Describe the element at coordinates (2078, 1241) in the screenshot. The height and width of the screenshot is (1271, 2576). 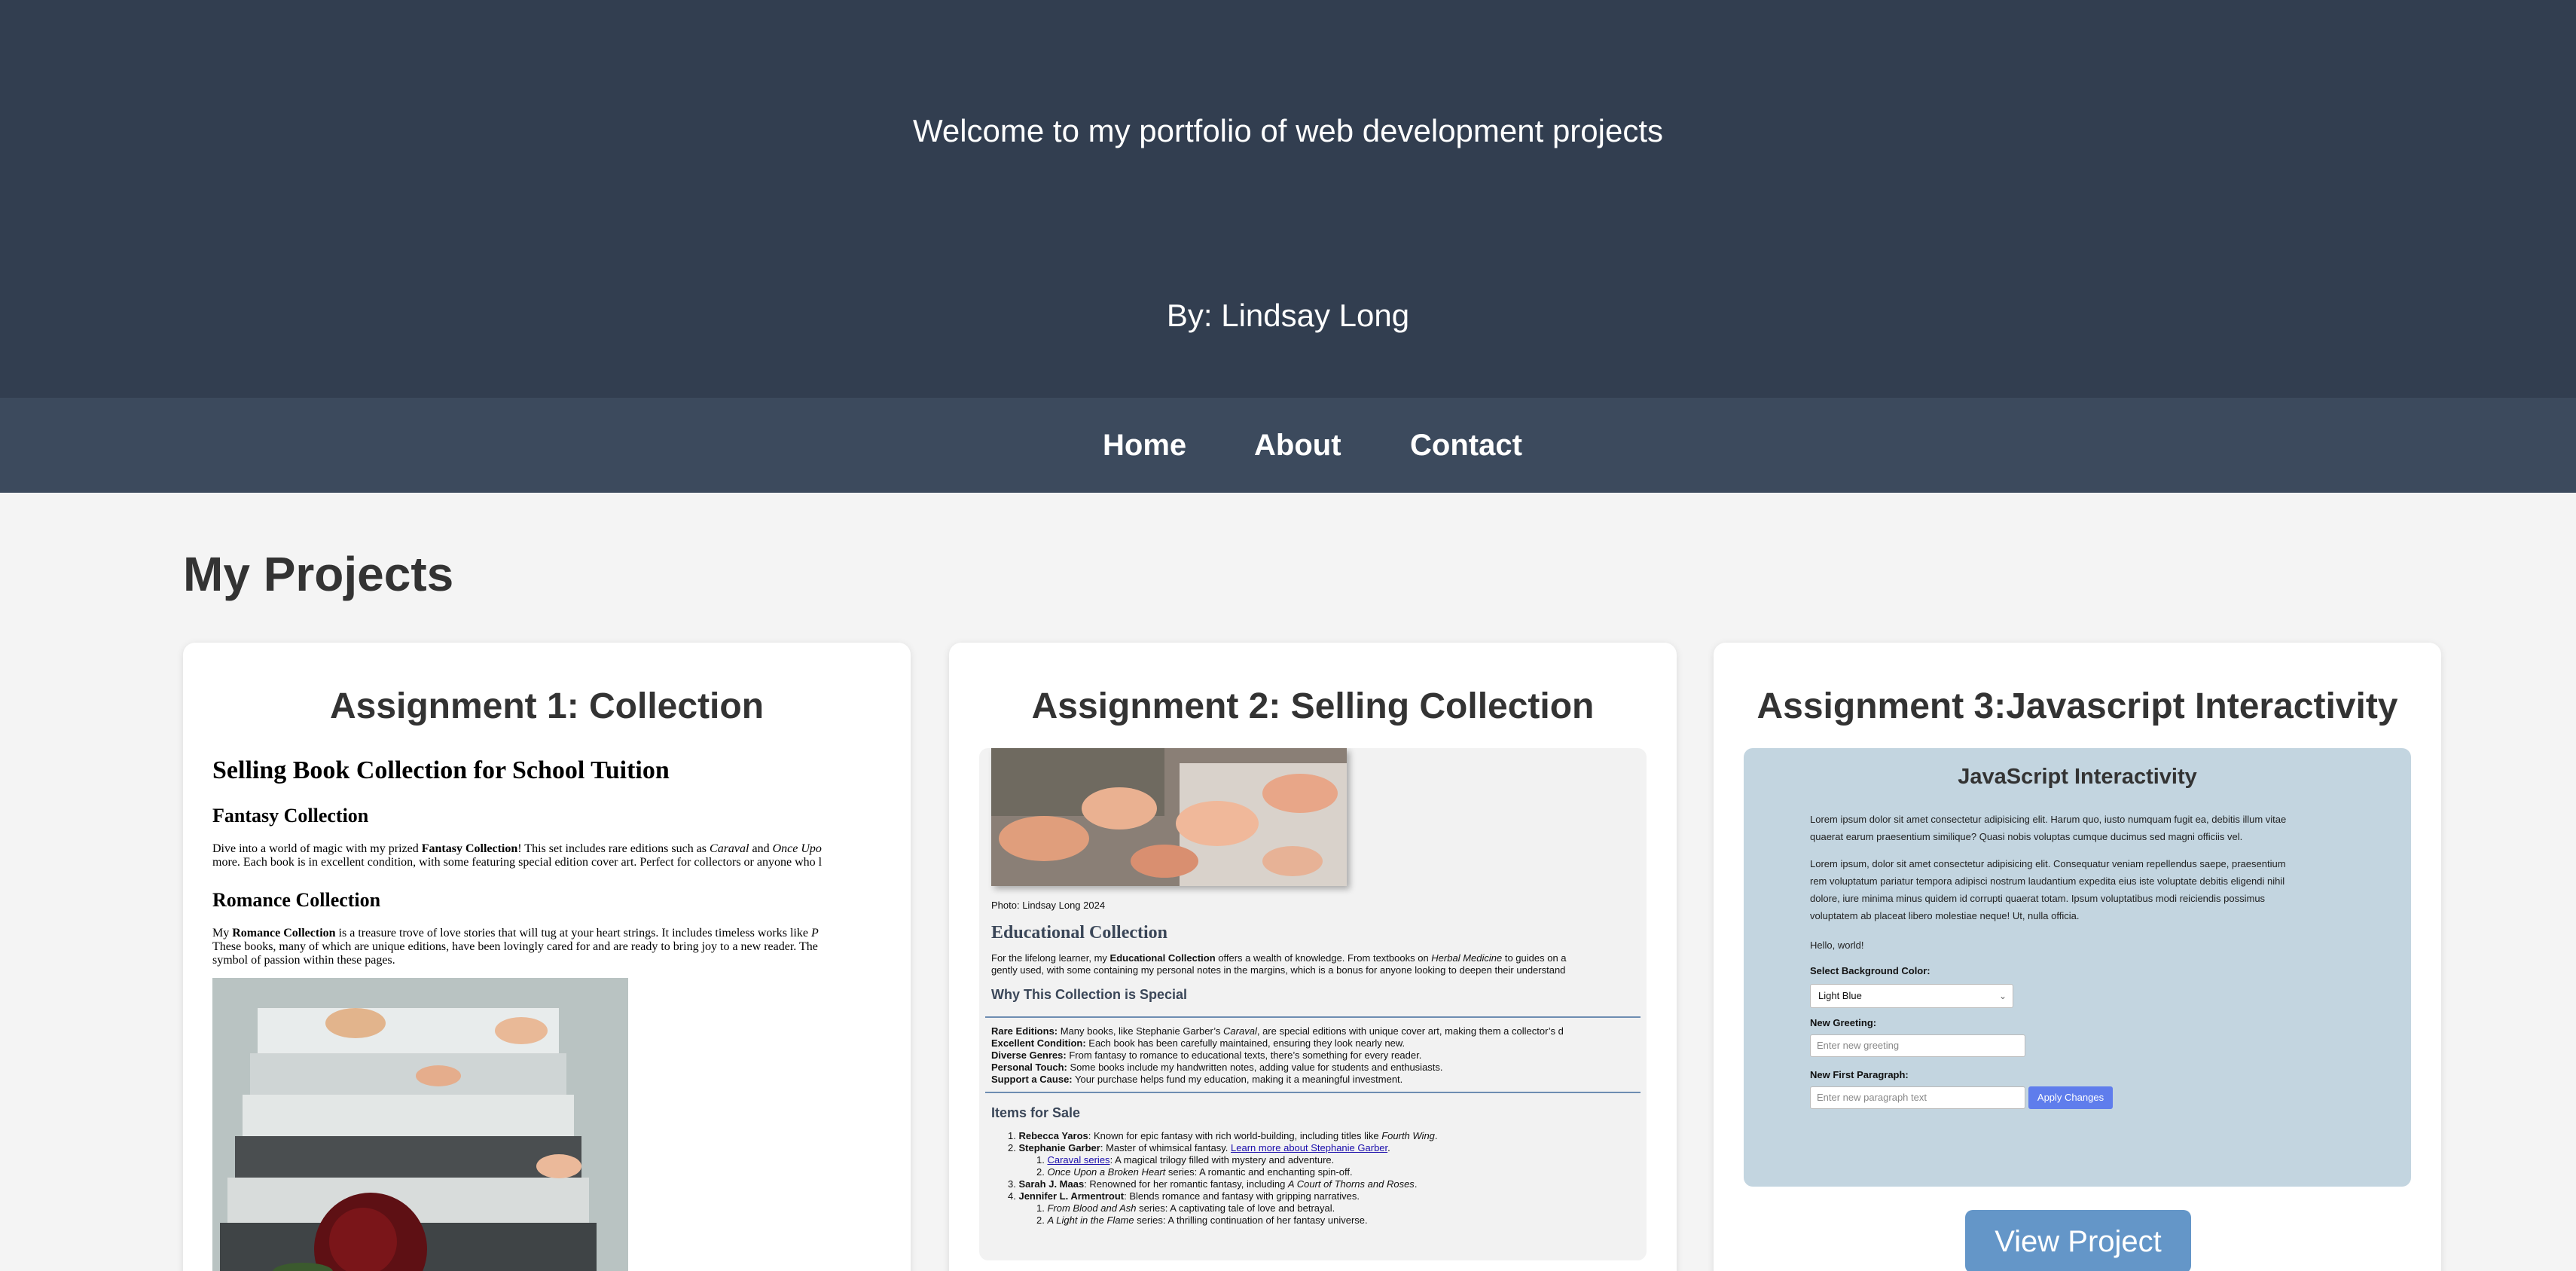
I see `view-project-button: View Project` at that location.